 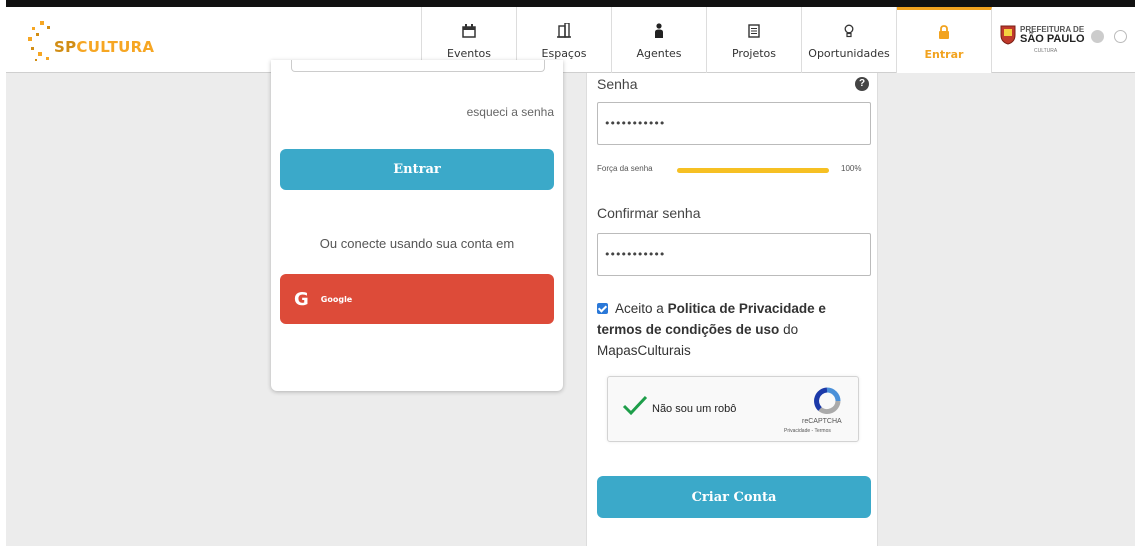 I want to click on google-login-button: G Google, so click(x=417, y=299).